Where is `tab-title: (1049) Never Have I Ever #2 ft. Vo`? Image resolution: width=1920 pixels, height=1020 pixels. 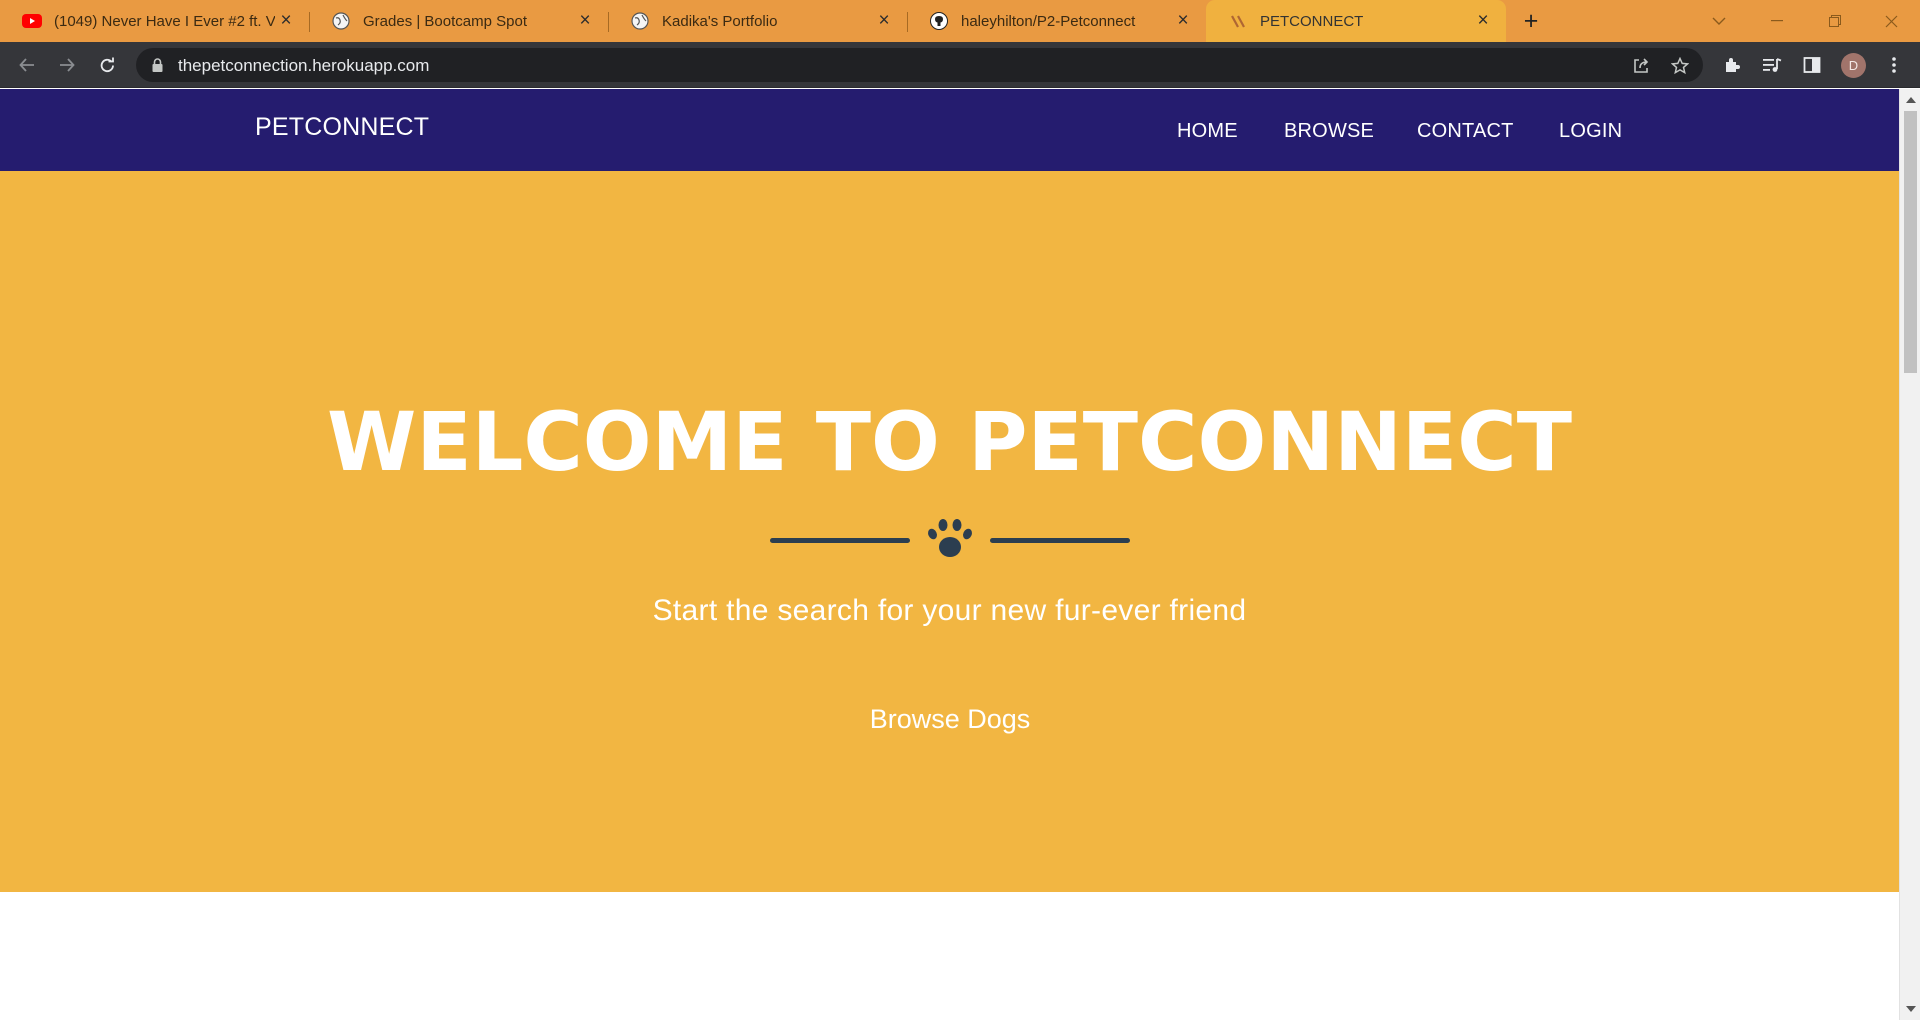 tab-title: (1049) Never Have I Ever #2 ft. Vo is located at coordinates (164, 21).